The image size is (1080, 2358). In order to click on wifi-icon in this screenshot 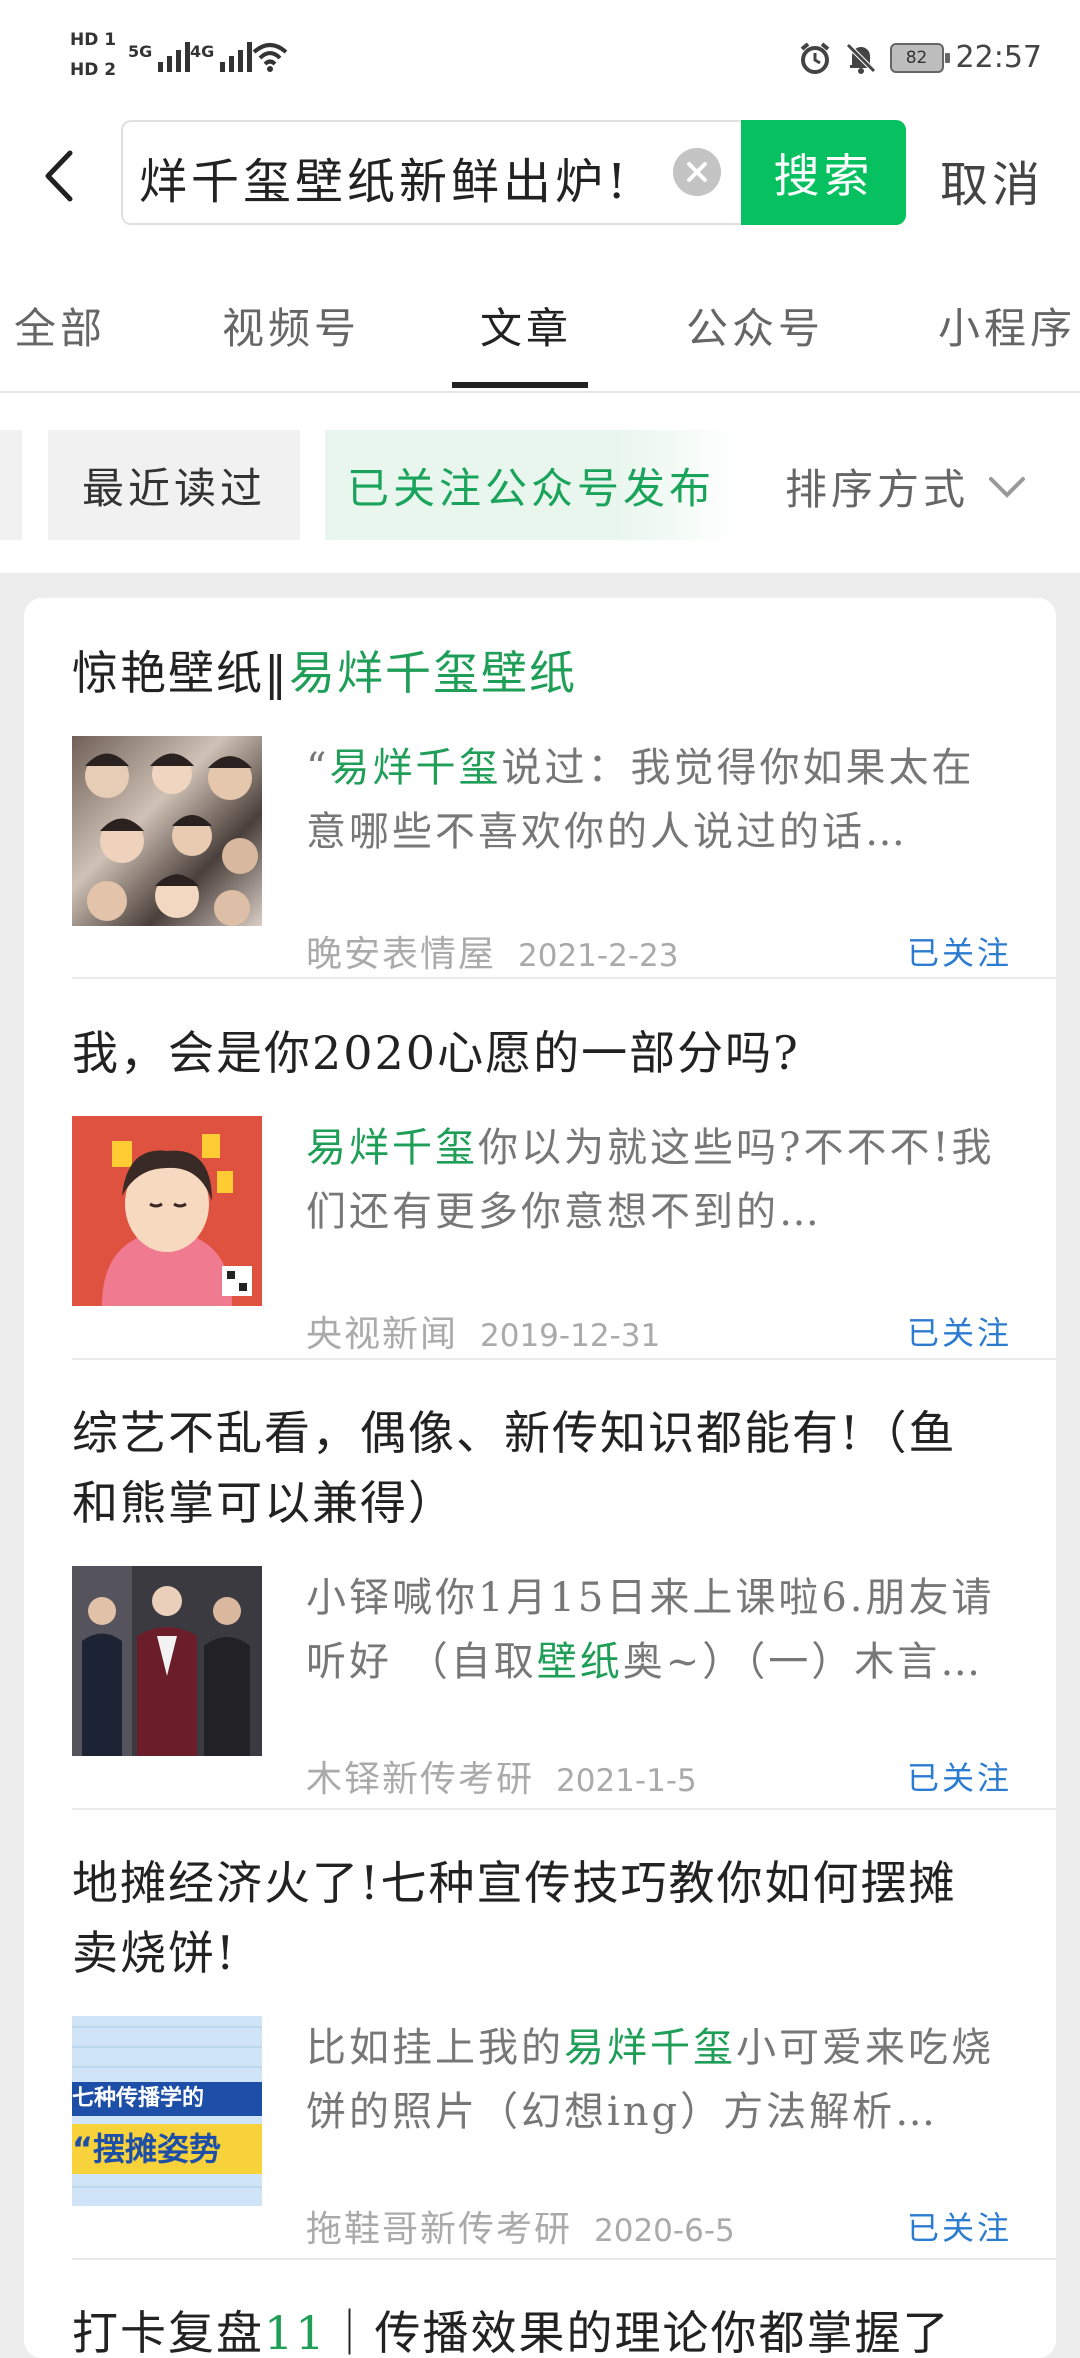, I will do `click(270, 57)`.